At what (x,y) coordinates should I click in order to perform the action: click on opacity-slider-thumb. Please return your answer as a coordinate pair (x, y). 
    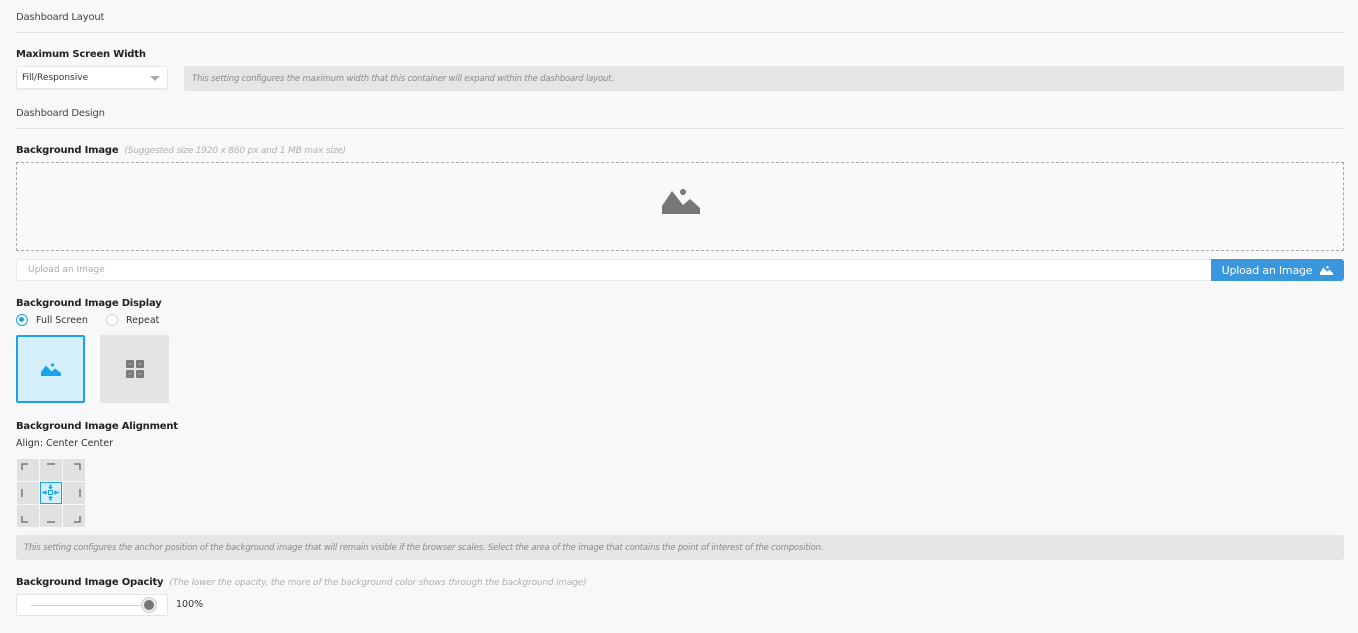
    Looking at the image, I should click on (149, 605).